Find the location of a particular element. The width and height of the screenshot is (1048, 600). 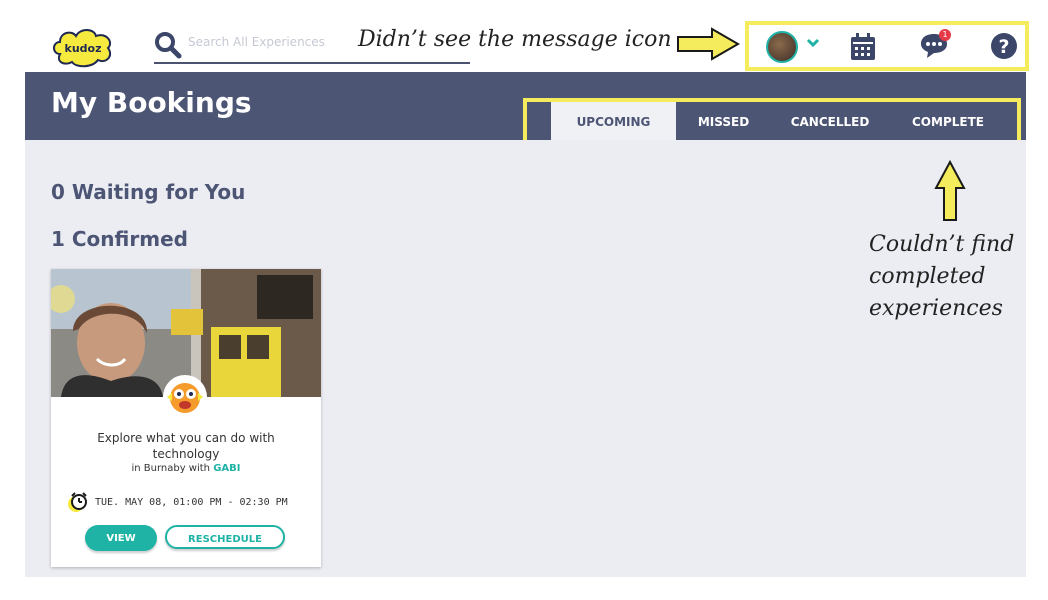

confirmed-heading: 1 Confirmed is located at coordinates (119, 239).